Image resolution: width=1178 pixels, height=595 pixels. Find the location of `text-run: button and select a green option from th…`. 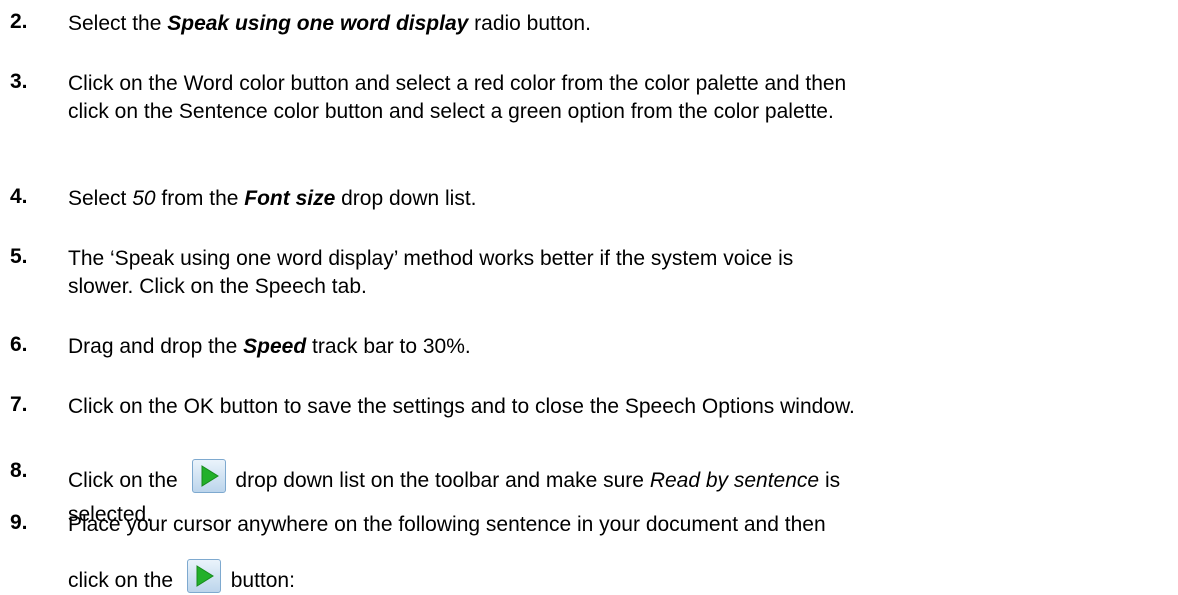

text-run: button and select a green option from th… is located at coordinates (576, 111).